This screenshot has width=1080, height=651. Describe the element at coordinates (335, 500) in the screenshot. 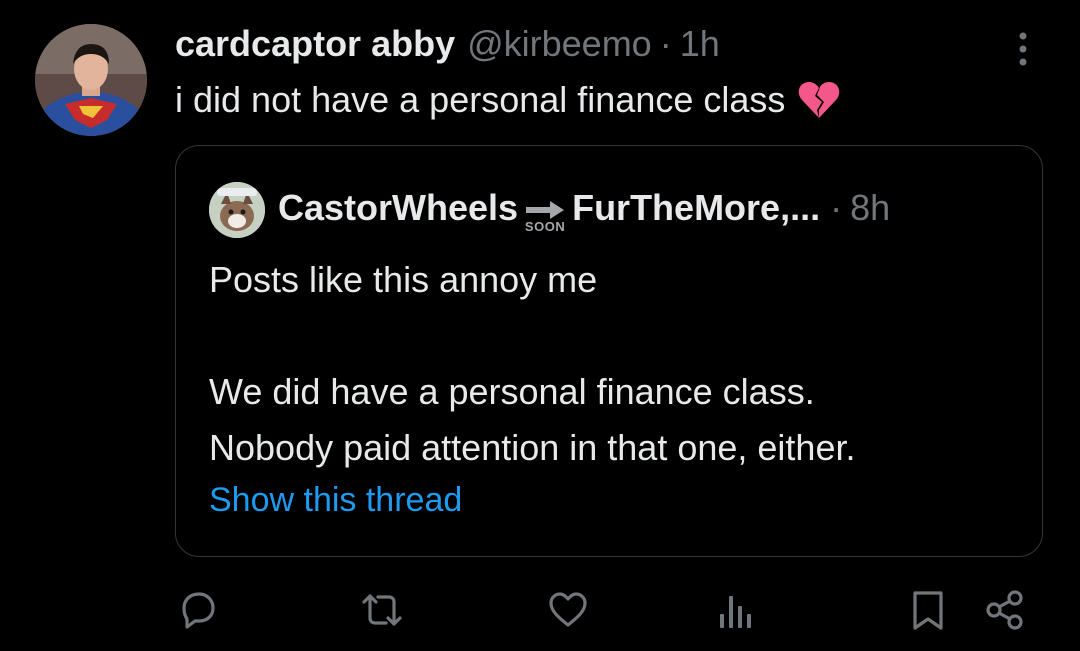

I see `show-thread-link: Show this thread` at that location.